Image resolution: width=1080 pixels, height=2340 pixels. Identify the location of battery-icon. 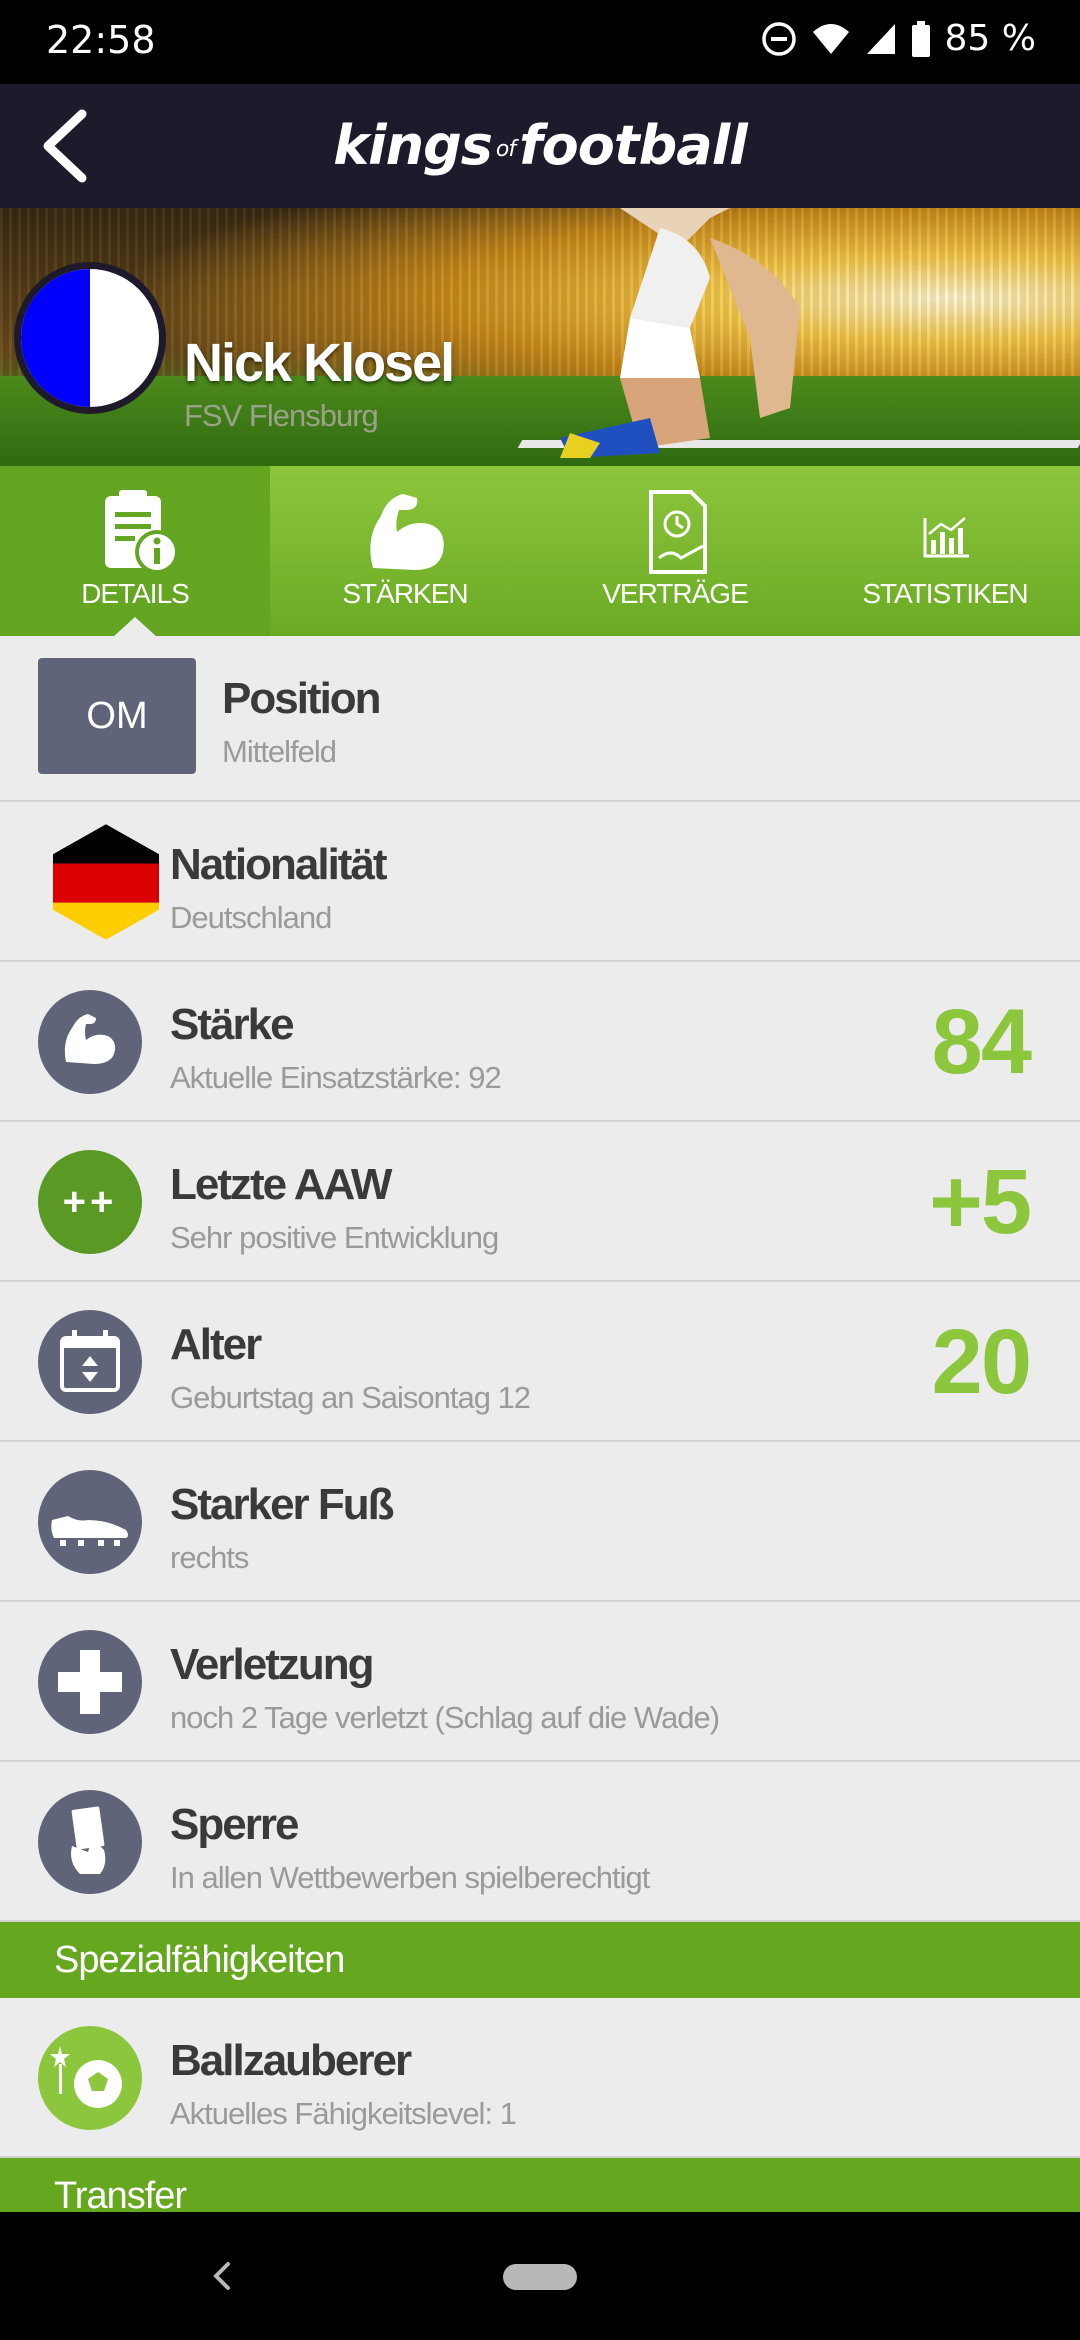
(920, 38).